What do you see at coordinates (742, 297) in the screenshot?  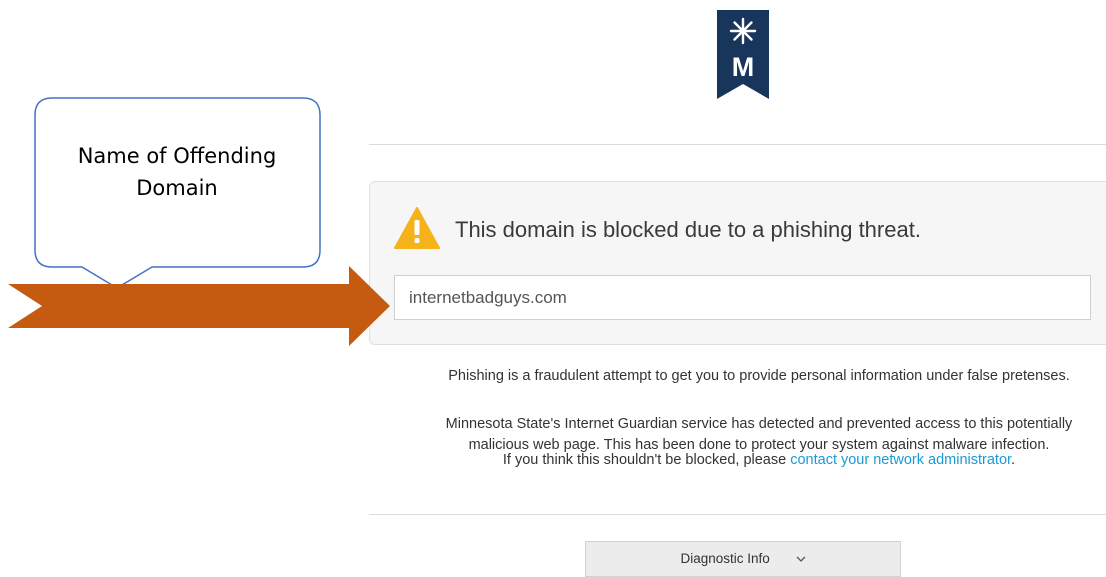 I see `blocked-domain-field: internetbadguys.com` at bounding box center [742, 297].